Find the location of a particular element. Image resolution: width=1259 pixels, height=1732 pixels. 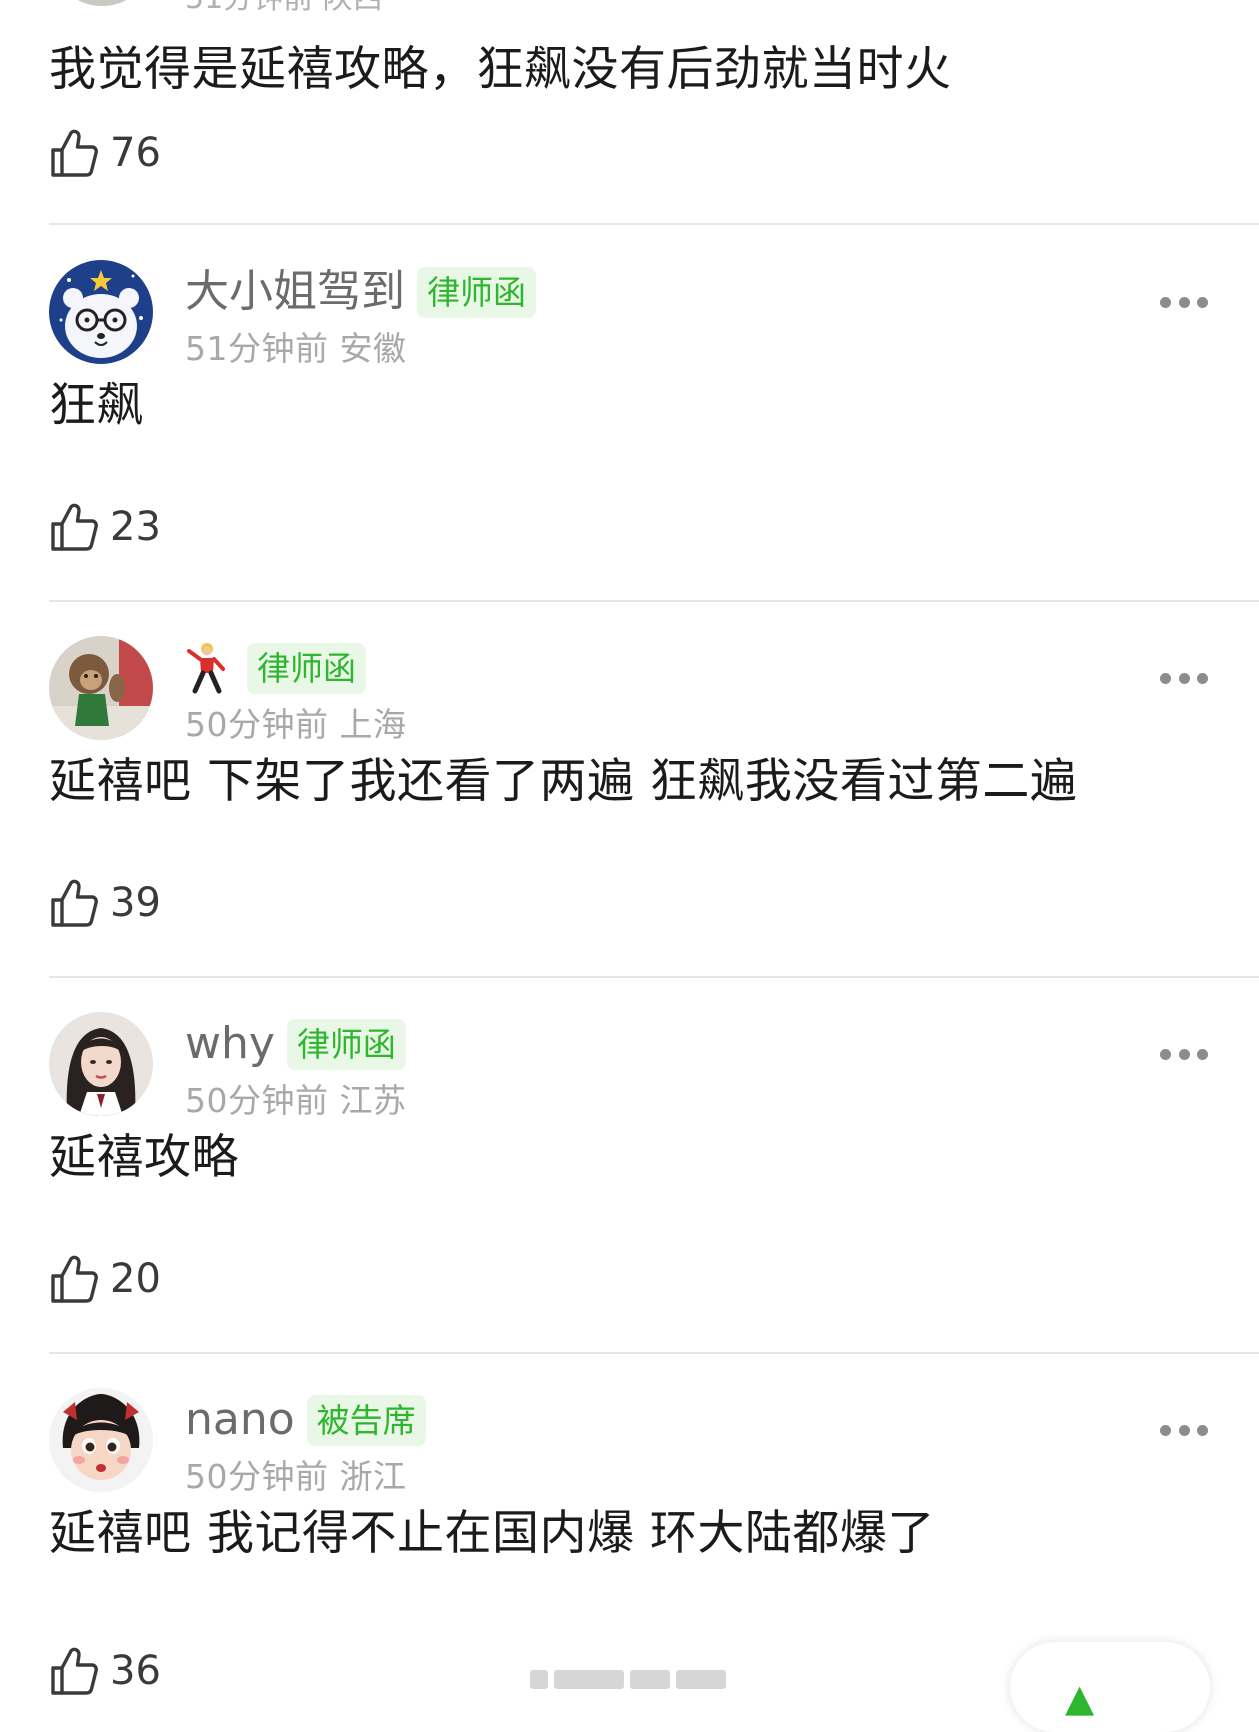

like-button: 76 is located at coordinates (105, 153).